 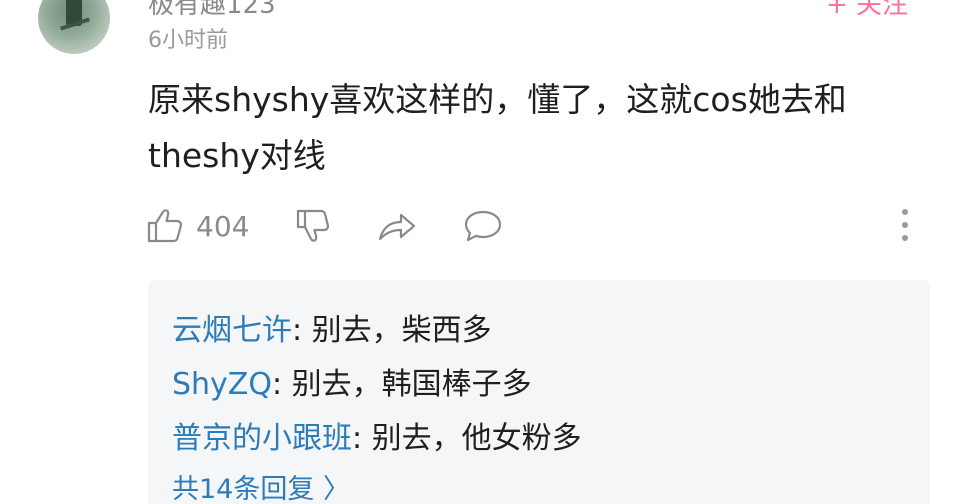 I want to click on like-count: 404, so click(x=223, y=226).